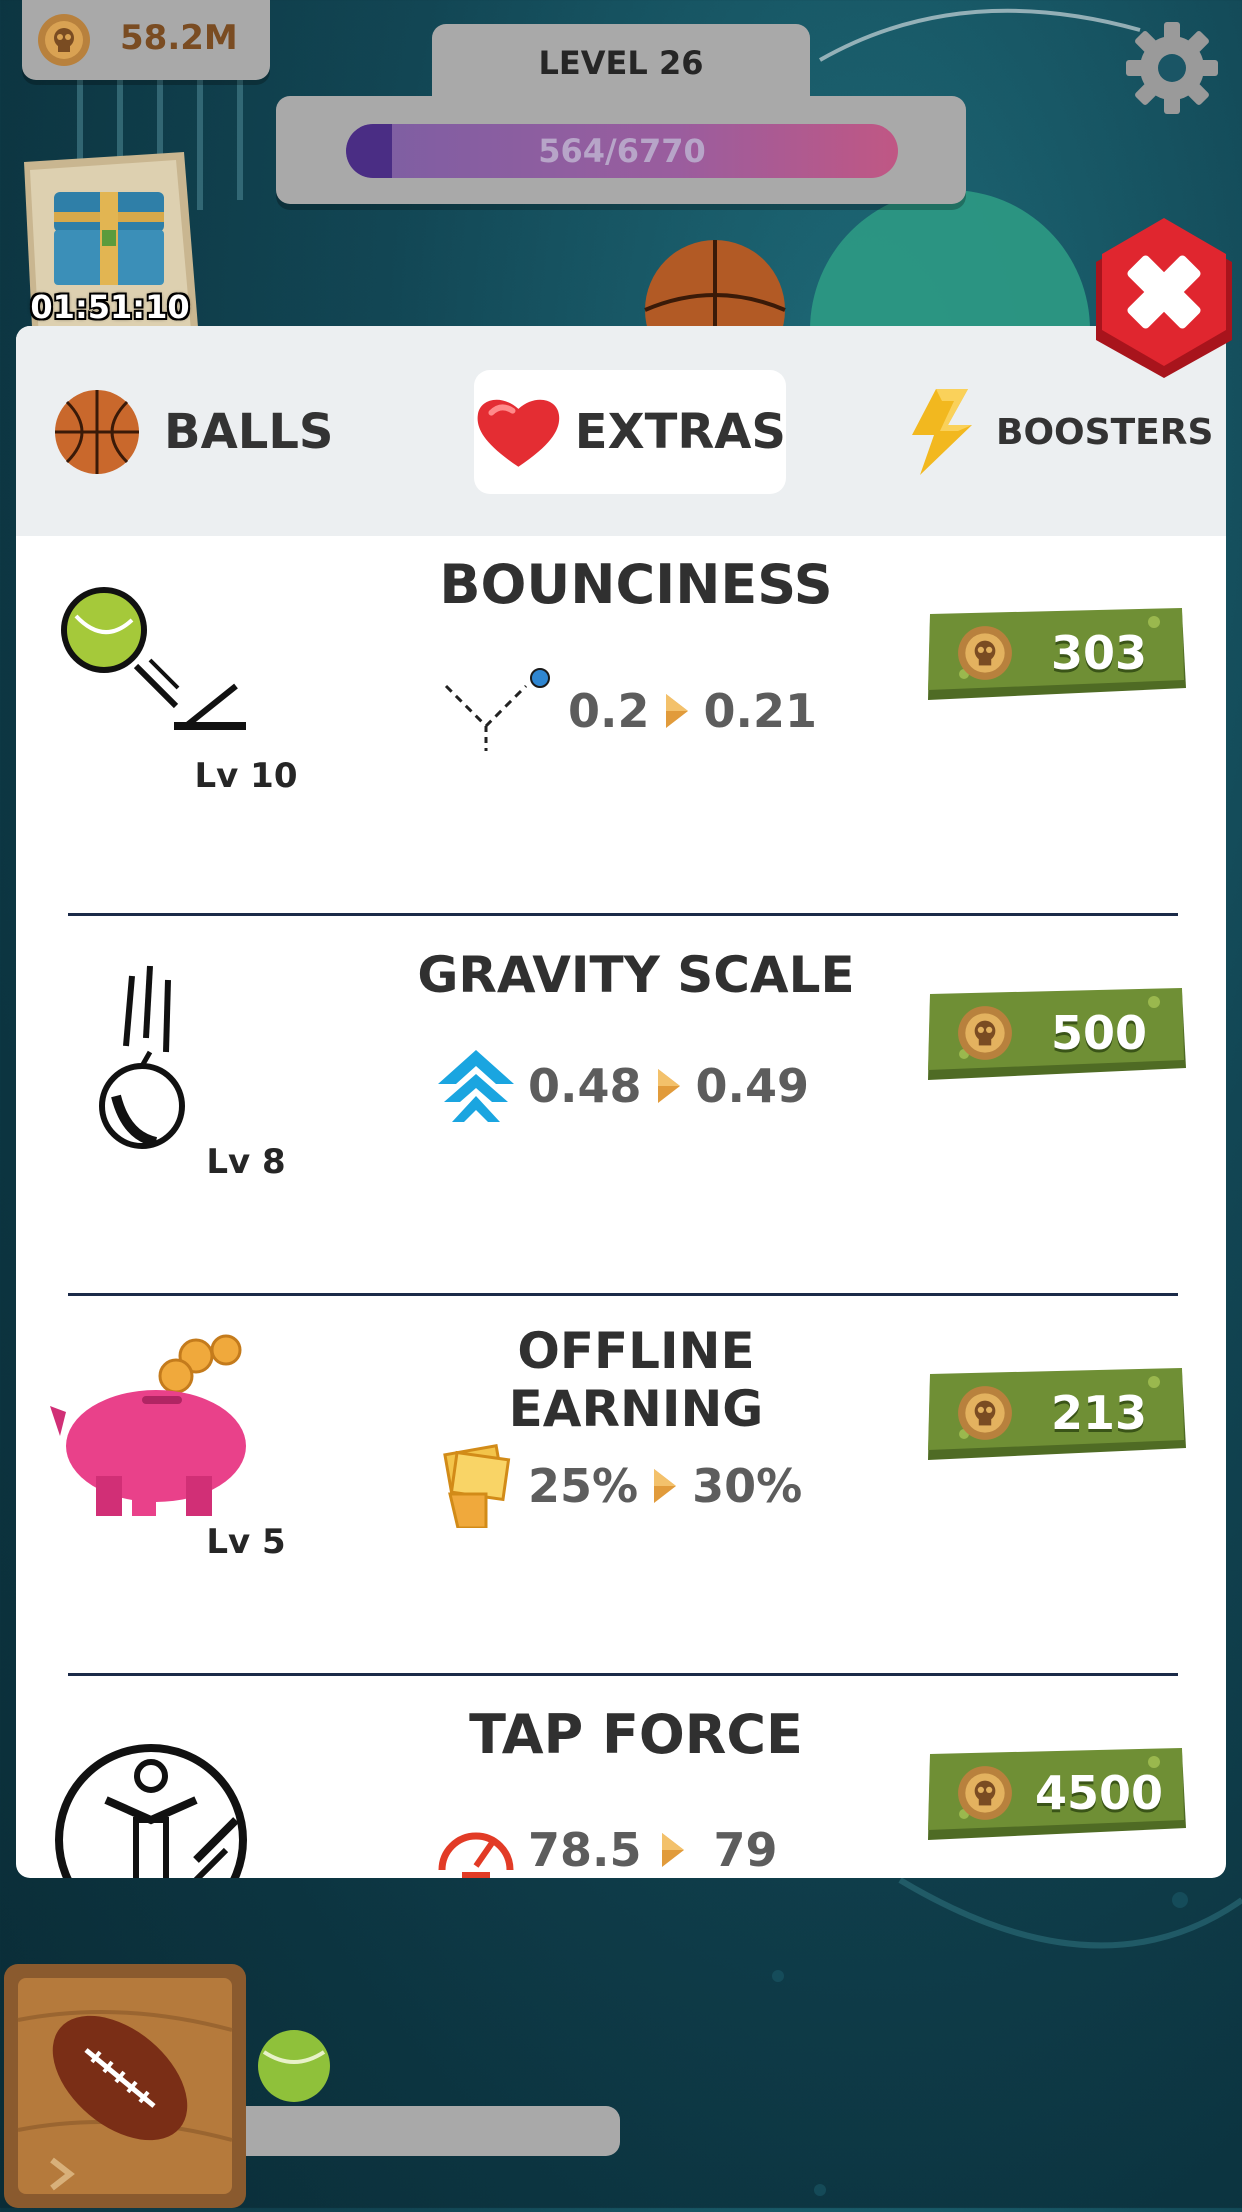  I want to click on price: 213, so click(1099, 1413).